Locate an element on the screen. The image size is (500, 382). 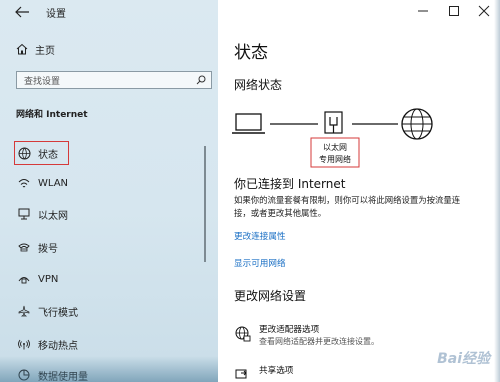
data-usage-icon is located at coordinates (24, 374).